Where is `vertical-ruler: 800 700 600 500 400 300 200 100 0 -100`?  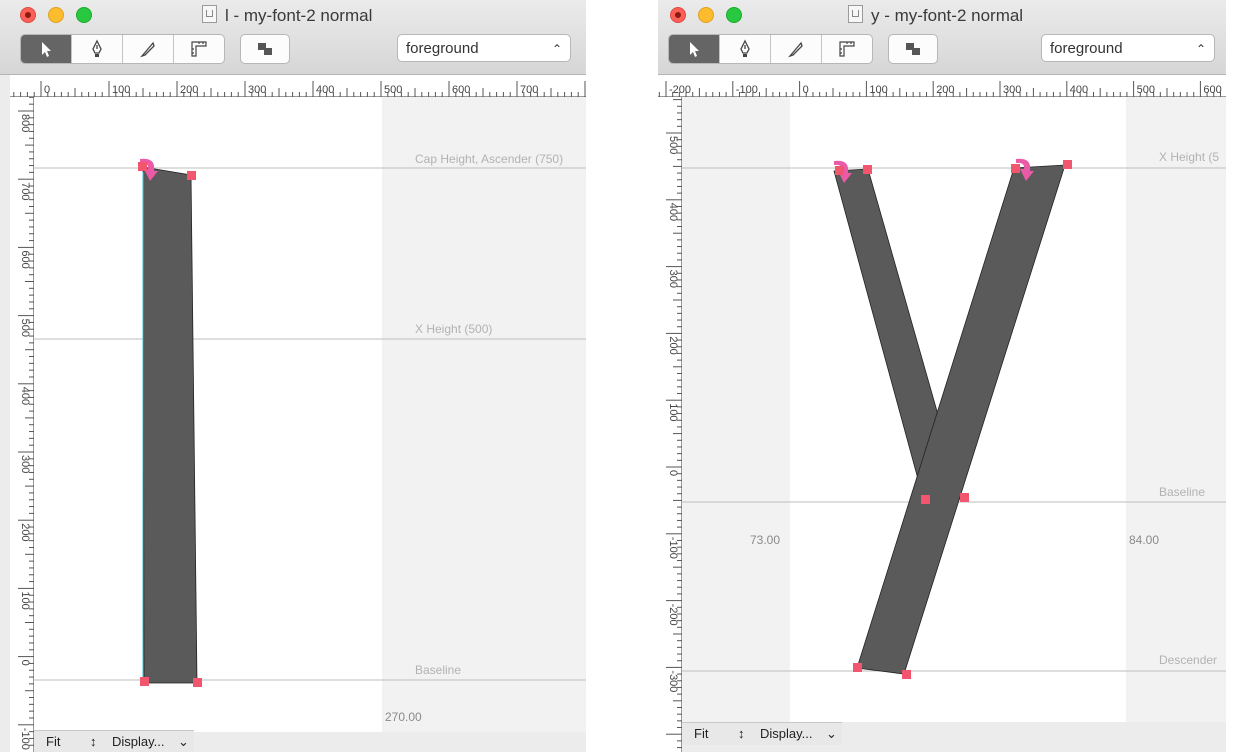 vertical-ruler: 800 700 600 500 400 300 200 100 0 -100 is located at coordinates (22, 424).